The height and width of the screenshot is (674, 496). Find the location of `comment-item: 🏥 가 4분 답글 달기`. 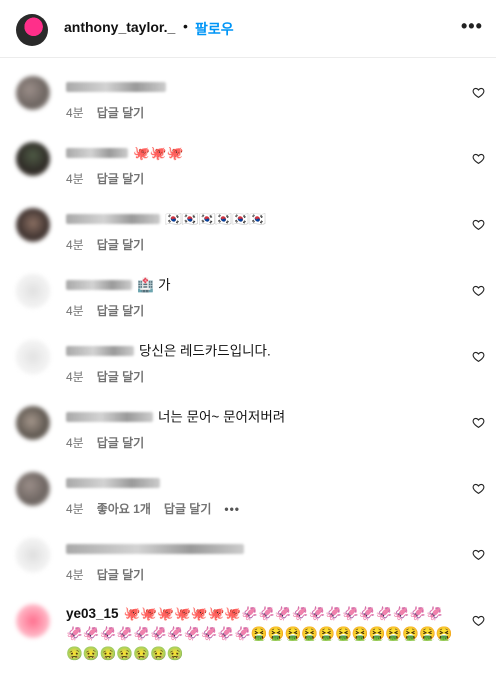

comment-item: 🏥 가 4분 답글 달기 is located at coordinates (248, 307).